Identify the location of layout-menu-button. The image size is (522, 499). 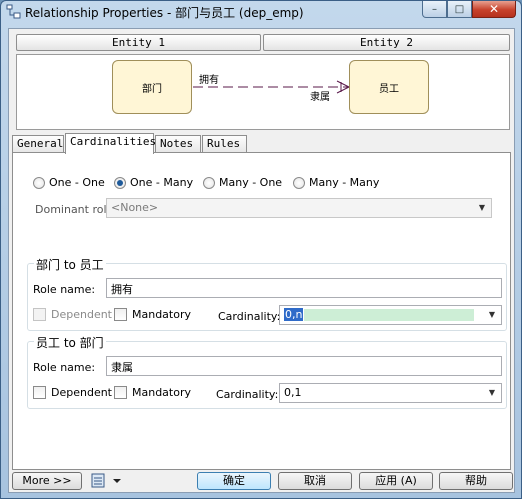
(109, 481).